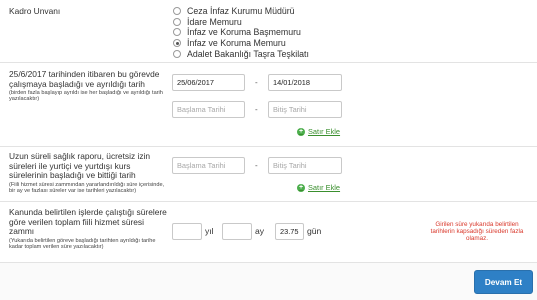 This screenshot has height=300, width=537. Describe the element at coordinates (260, 231) in the screenshot. I see `month-unit-label: ay` at that location.